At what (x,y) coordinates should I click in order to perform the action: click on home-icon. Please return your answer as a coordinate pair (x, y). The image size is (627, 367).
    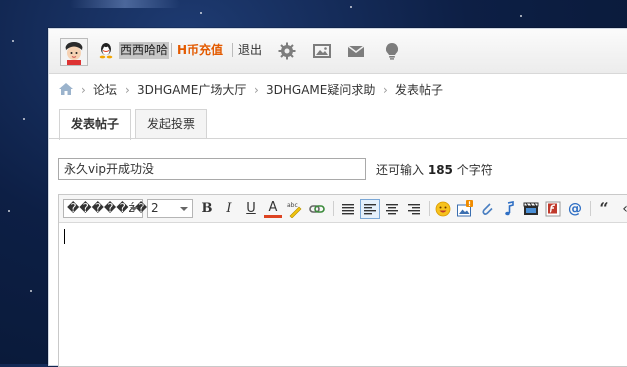
    Looking at the image, I should click on (66, 91).